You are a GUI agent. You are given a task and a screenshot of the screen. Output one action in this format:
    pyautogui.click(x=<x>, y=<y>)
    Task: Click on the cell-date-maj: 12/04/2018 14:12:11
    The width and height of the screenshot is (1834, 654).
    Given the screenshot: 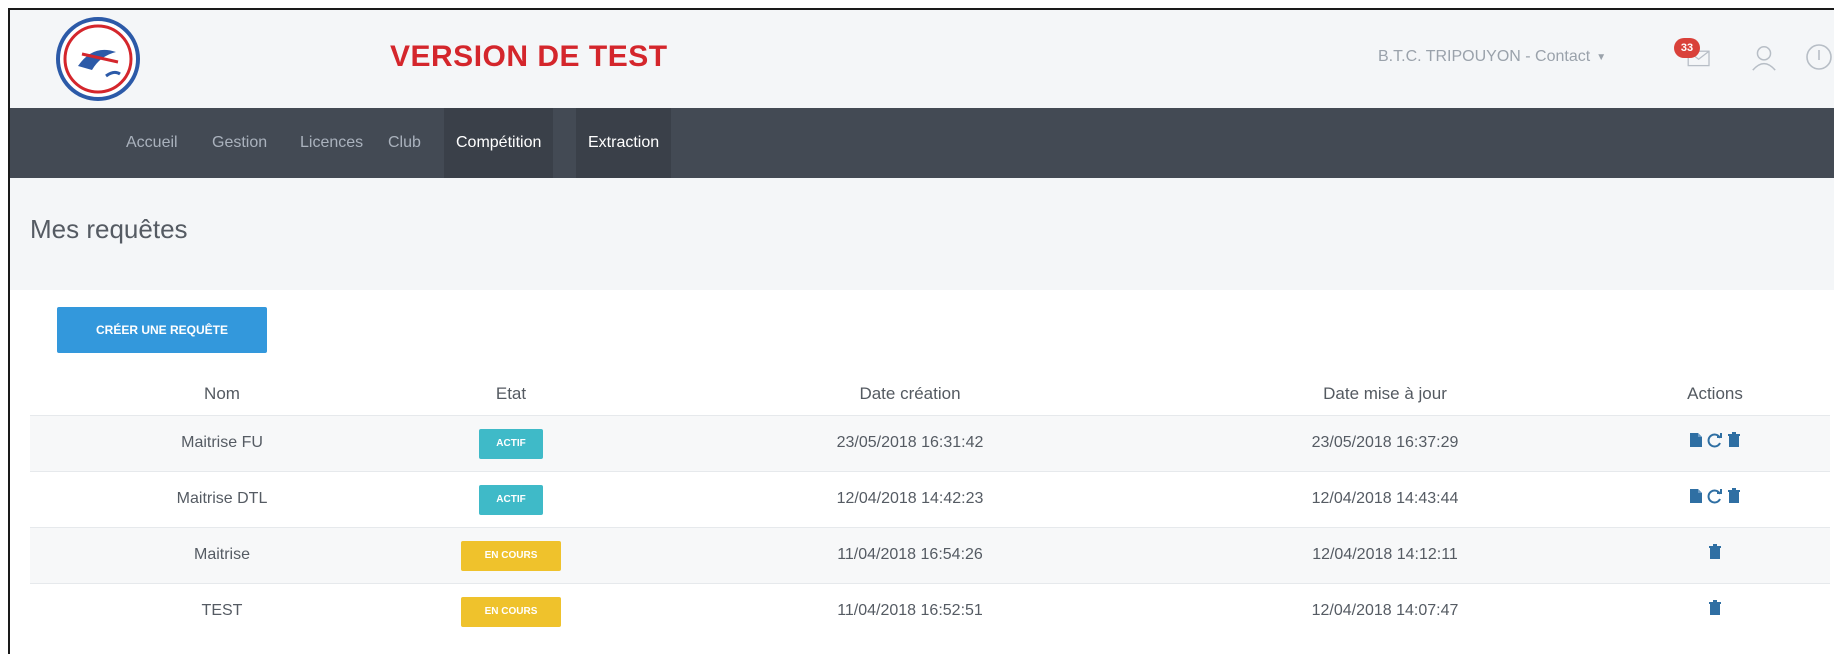 What is the action you would take?
    pyautogui.click(x=1385, y=554)
    